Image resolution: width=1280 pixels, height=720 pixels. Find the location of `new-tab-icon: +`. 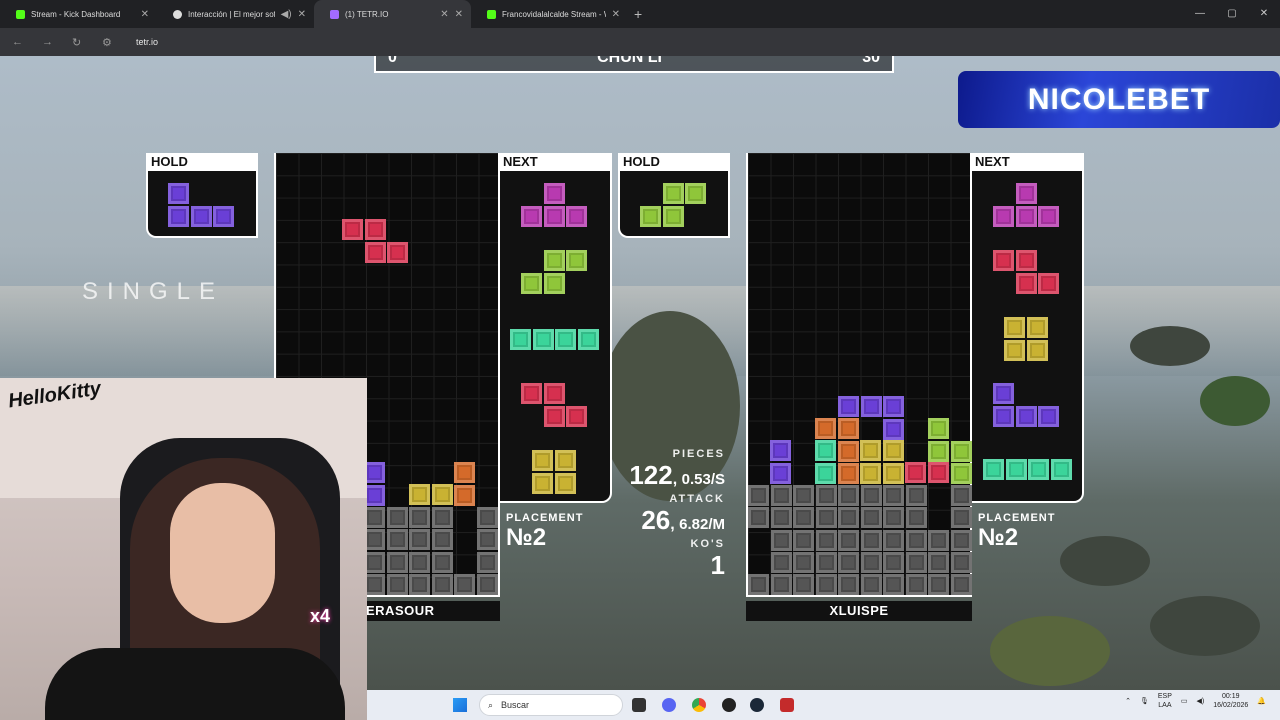

new-tab-icon: + is located at coordinates (638, 14).